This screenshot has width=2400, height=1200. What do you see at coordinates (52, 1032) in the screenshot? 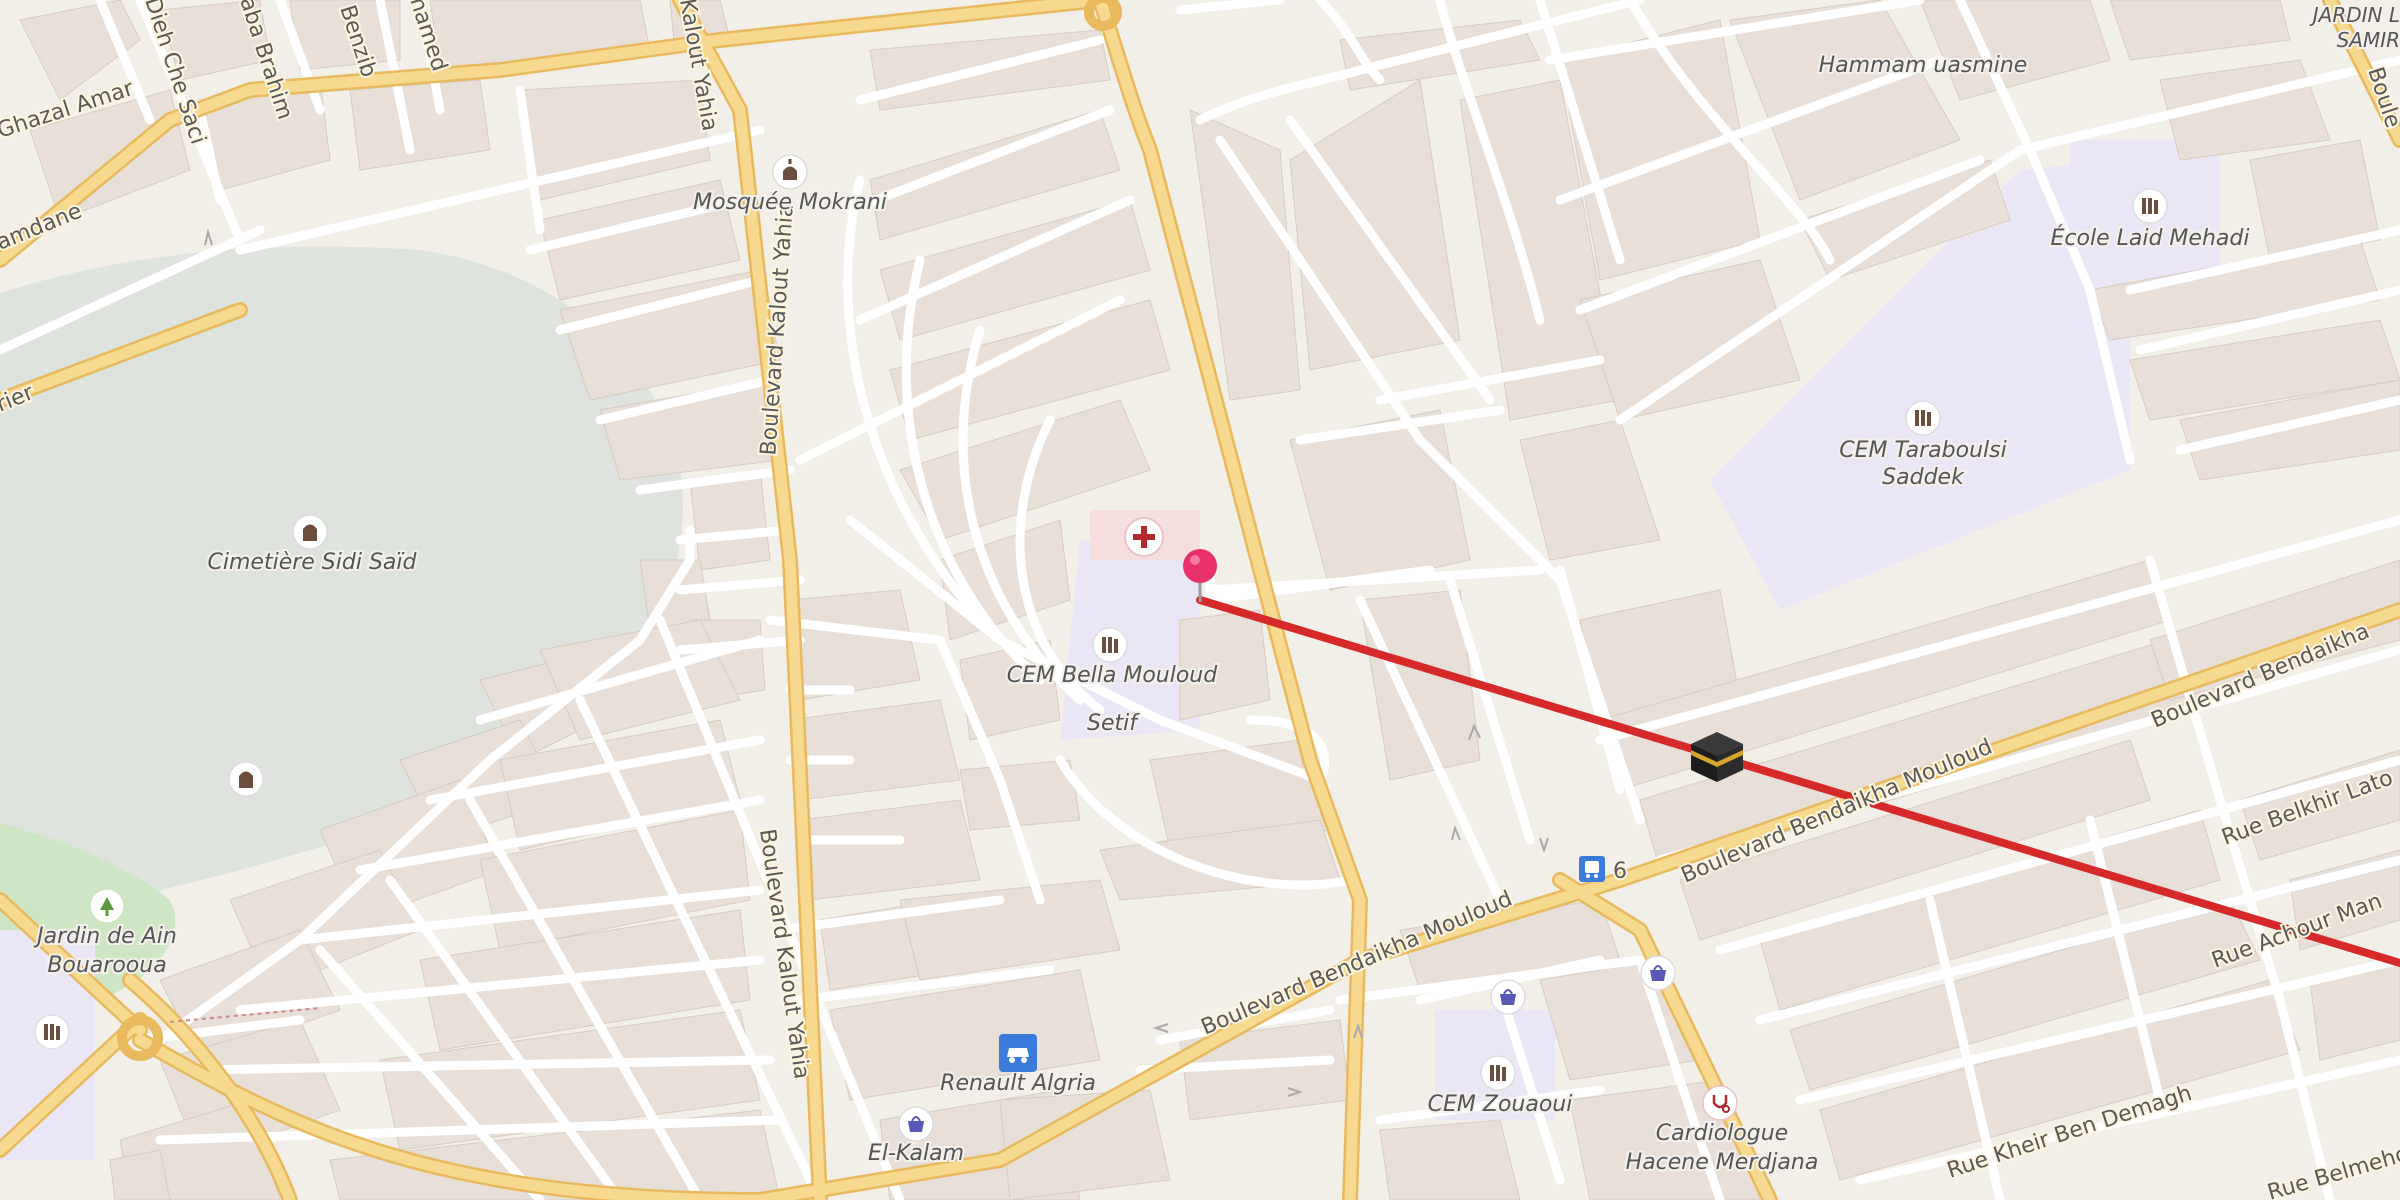
I see `school-icon-left` at bounding box center [52, 1032].